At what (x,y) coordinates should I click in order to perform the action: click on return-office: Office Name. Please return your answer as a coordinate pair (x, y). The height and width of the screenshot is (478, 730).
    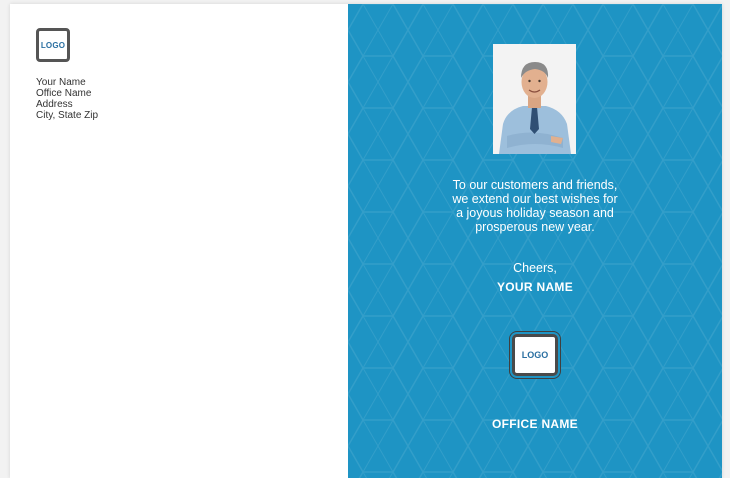
    Looking at the image, I should click on (64, 93).